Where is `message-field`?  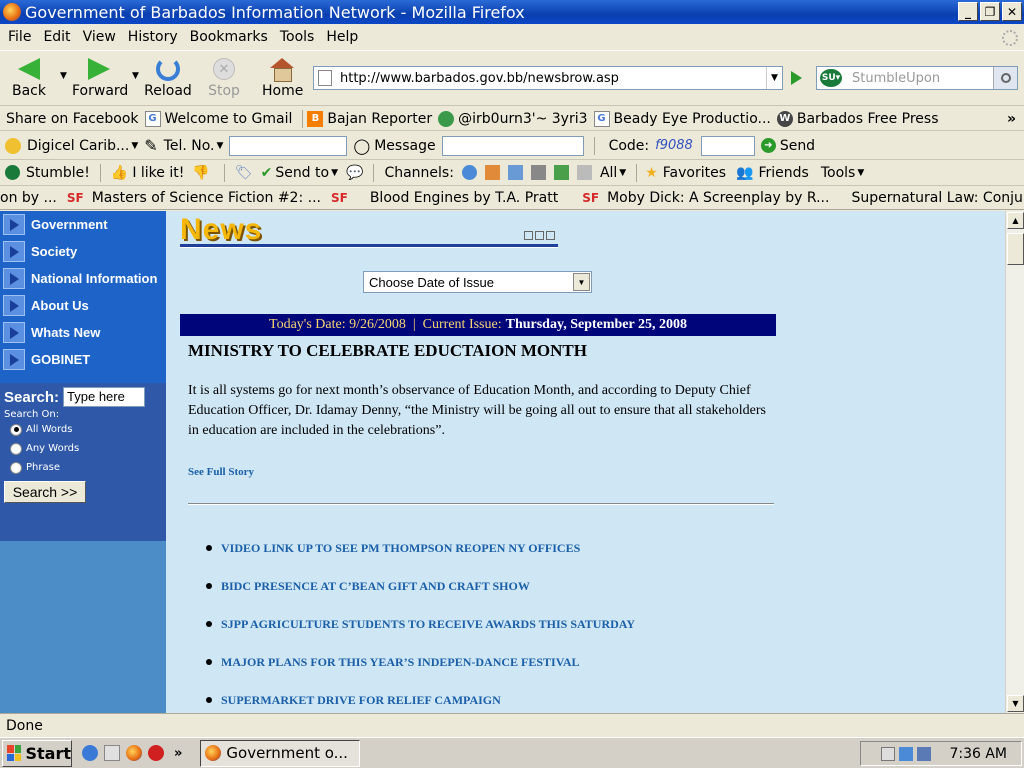
message-field is located at coordinates (512, 145).